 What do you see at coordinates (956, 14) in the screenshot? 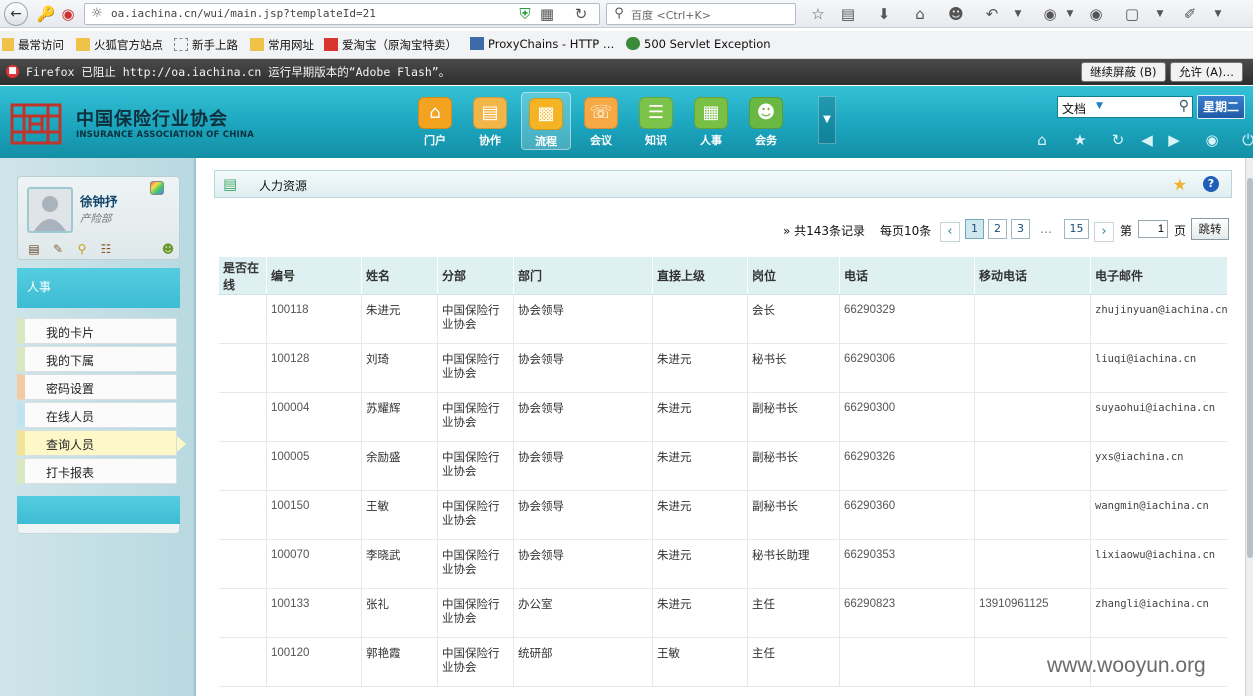
I see `chat-icon: ☻` at bounding box center [956, 14].